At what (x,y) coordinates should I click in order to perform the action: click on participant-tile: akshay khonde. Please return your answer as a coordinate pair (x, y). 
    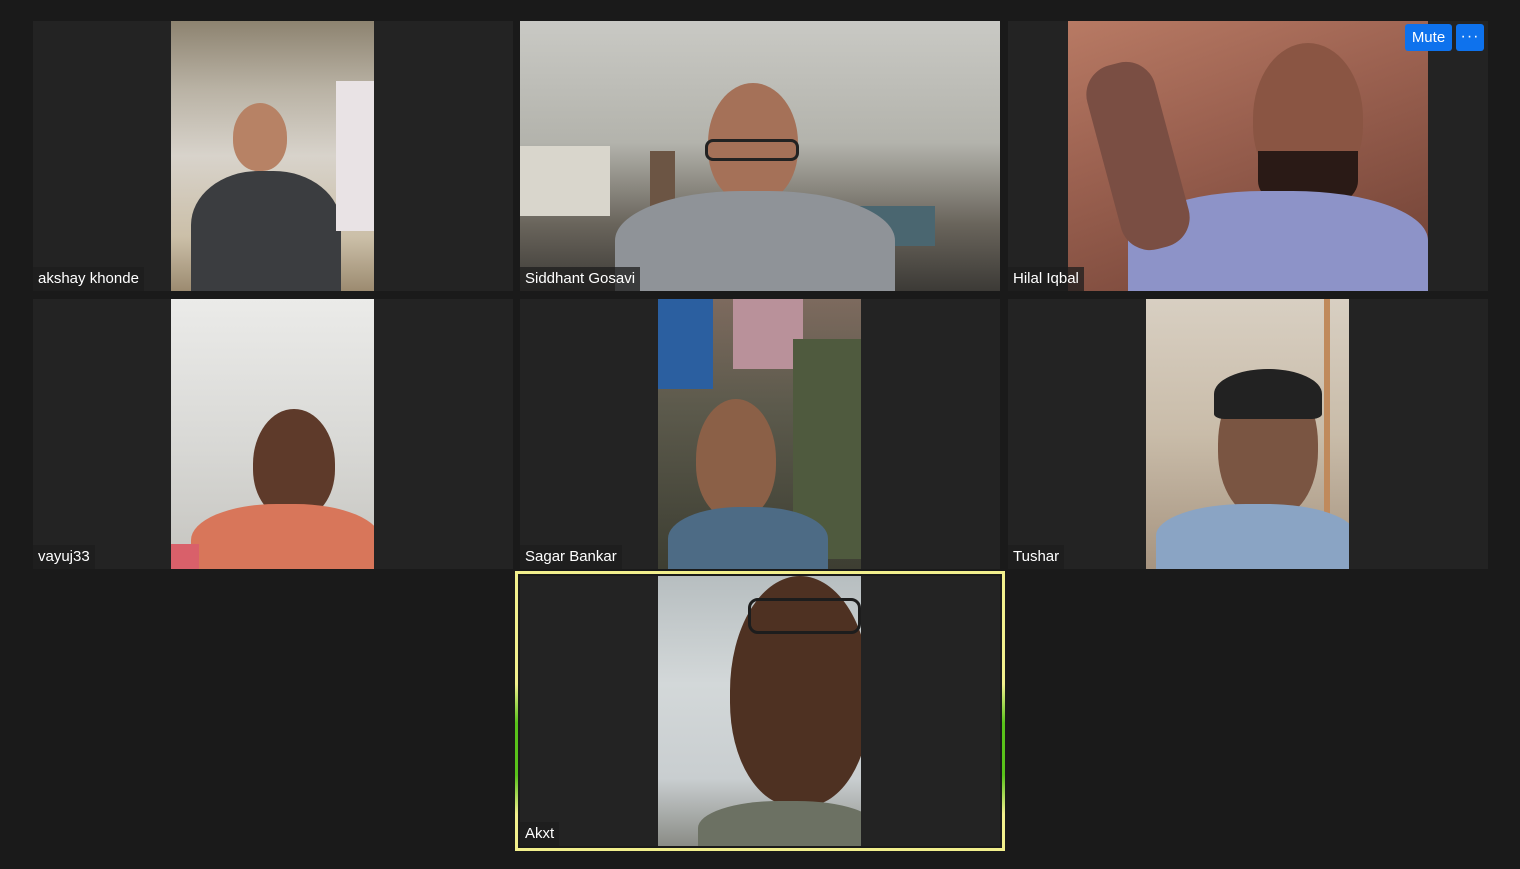
    Looking at the image, I should click on (273, 156).